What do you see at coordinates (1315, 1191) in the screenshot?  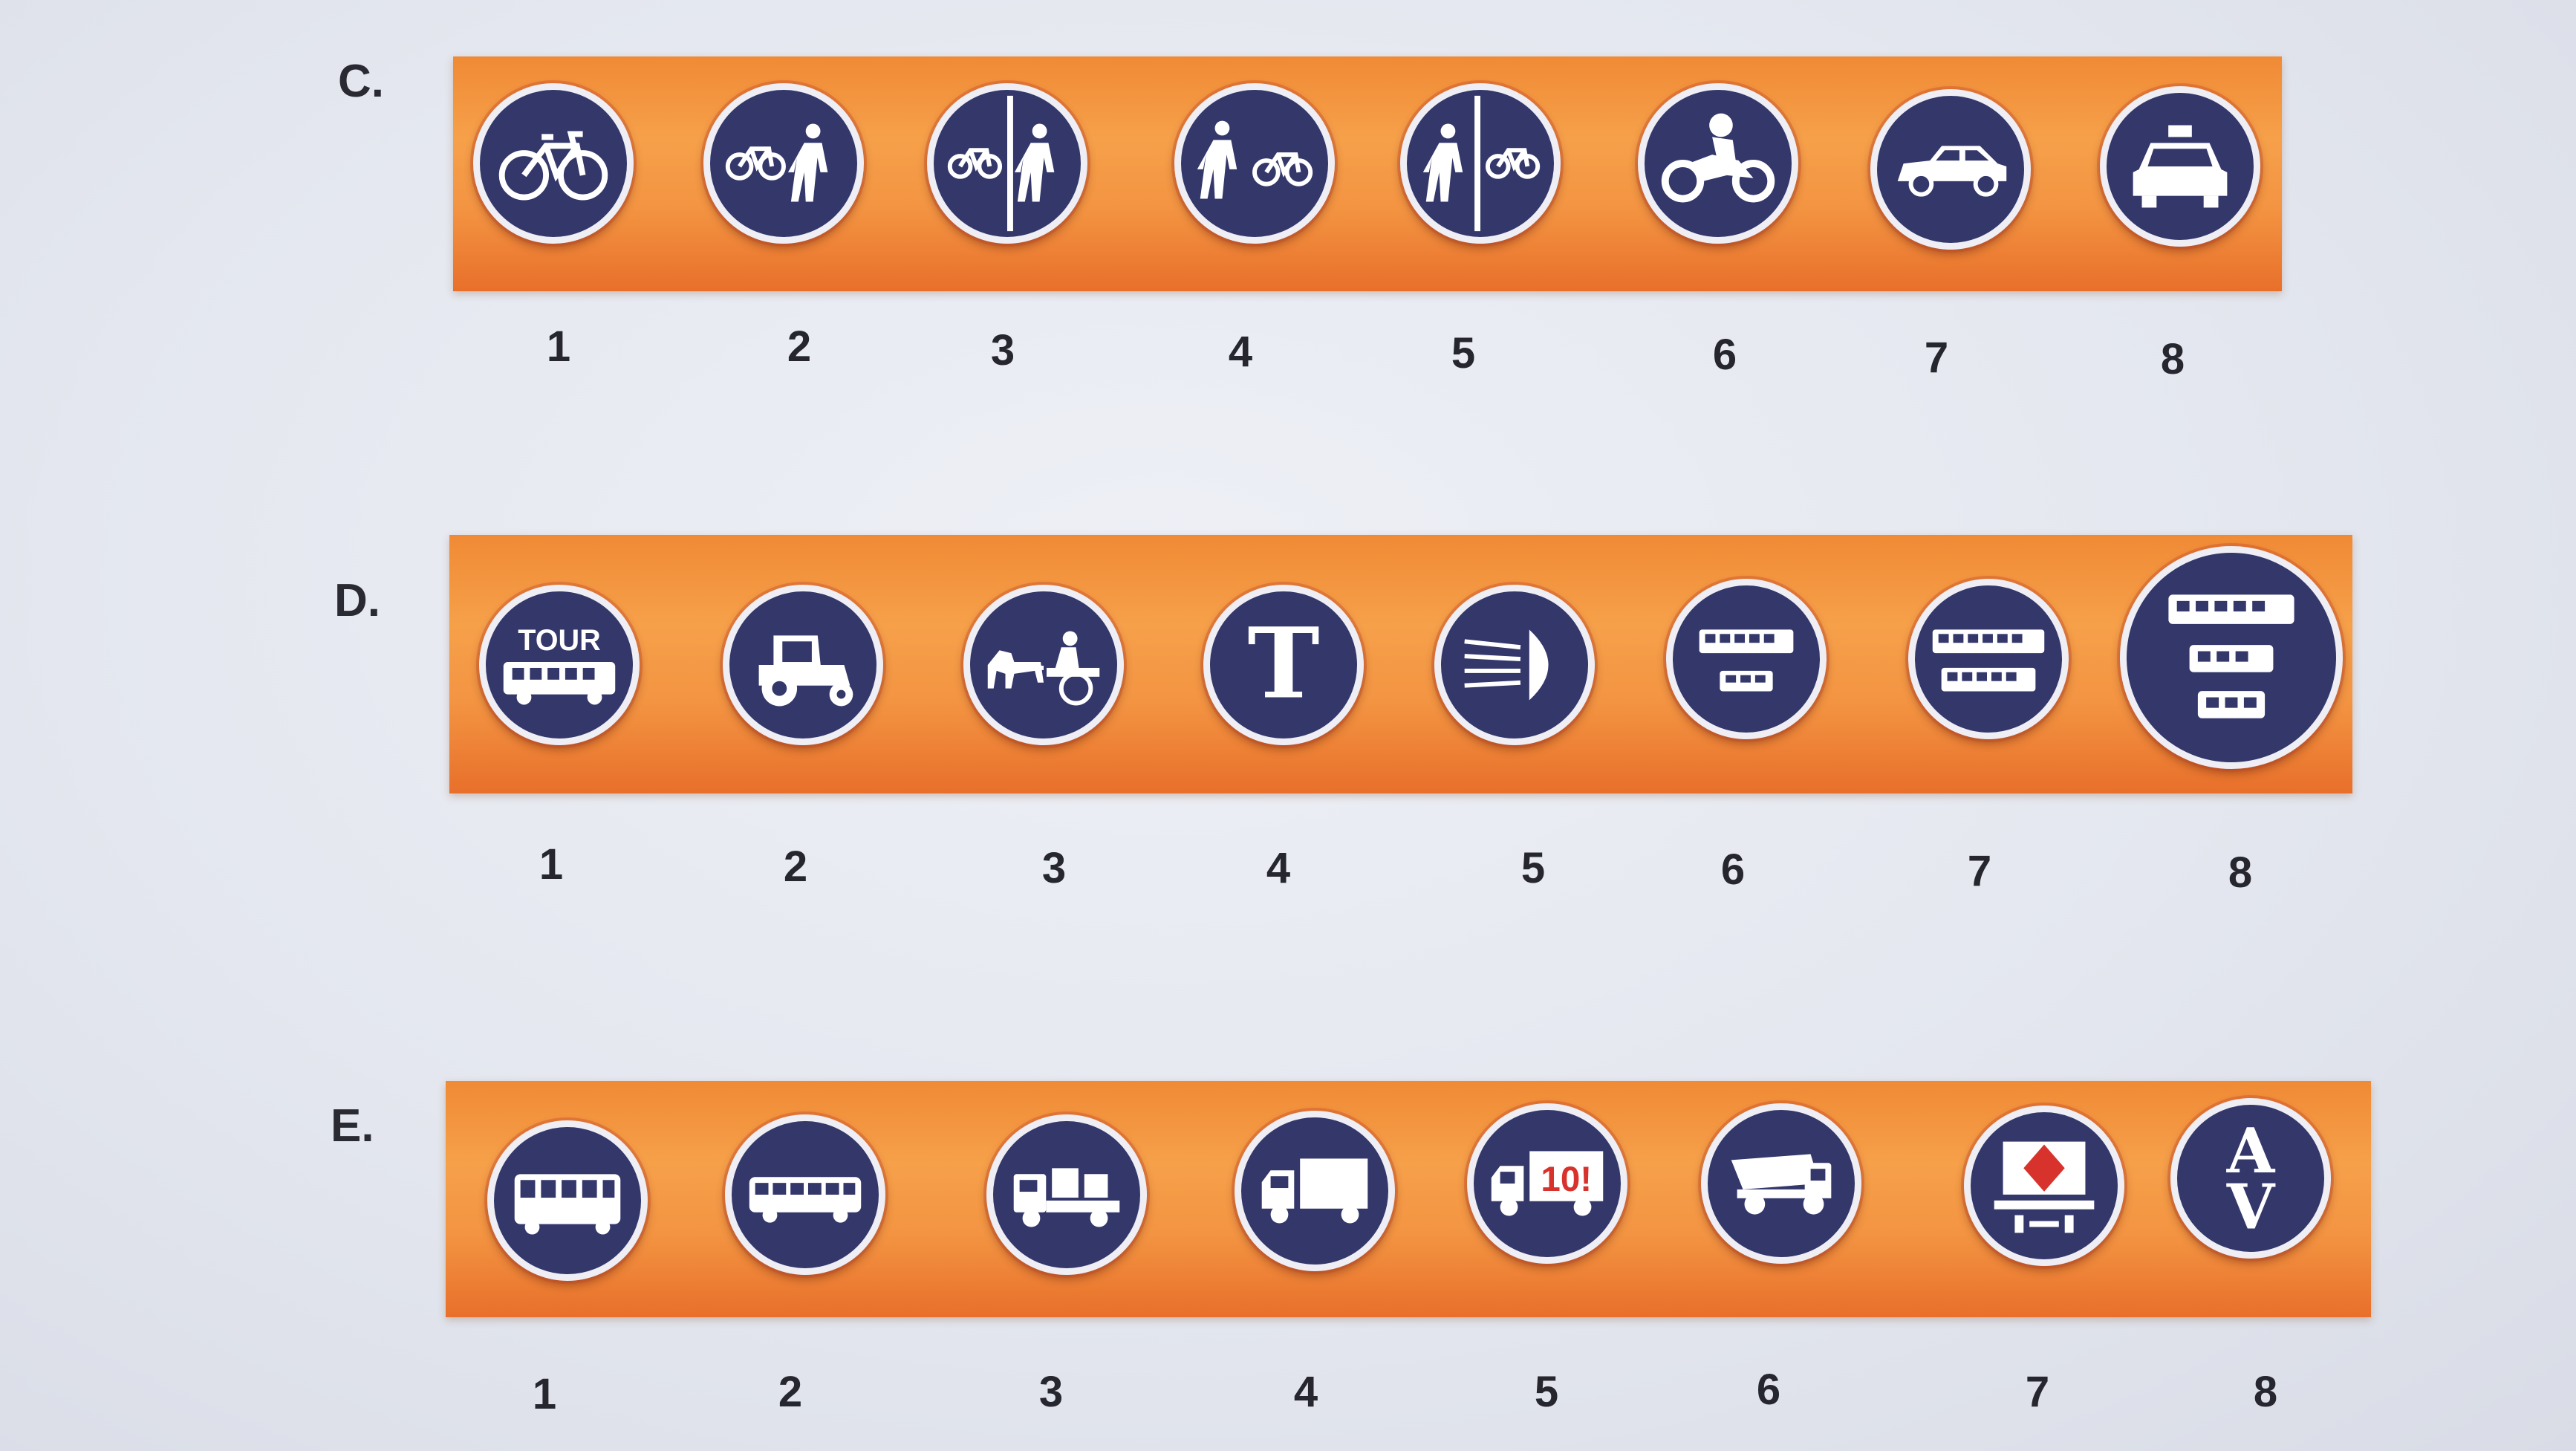 I see `box-truck-icon` at bounding box center [1315, 1191].